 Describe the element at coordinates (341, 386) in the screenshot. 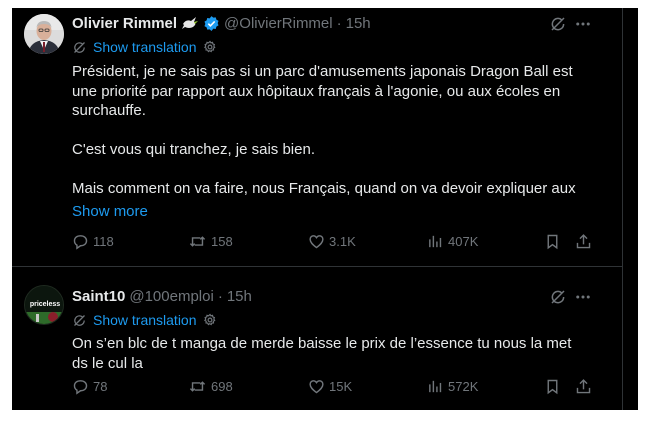

I see `like-count: 15K` at that location.